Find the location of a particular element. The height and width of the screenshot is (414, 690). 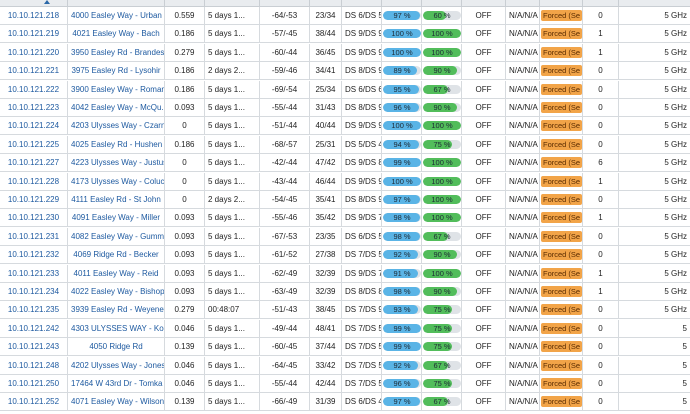

header-mode is located at coordinates (561, 3).